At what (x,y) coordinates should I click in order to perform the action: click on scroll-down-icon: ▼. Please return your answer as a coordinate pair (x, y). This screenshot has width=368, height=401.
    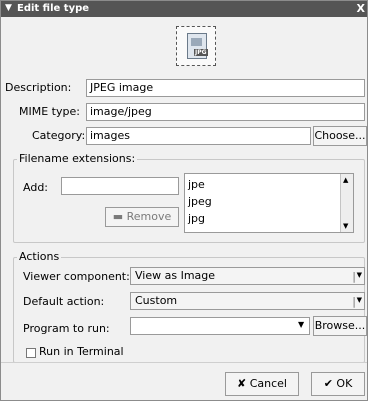
    Looking at the image, I should click on (345, 226).